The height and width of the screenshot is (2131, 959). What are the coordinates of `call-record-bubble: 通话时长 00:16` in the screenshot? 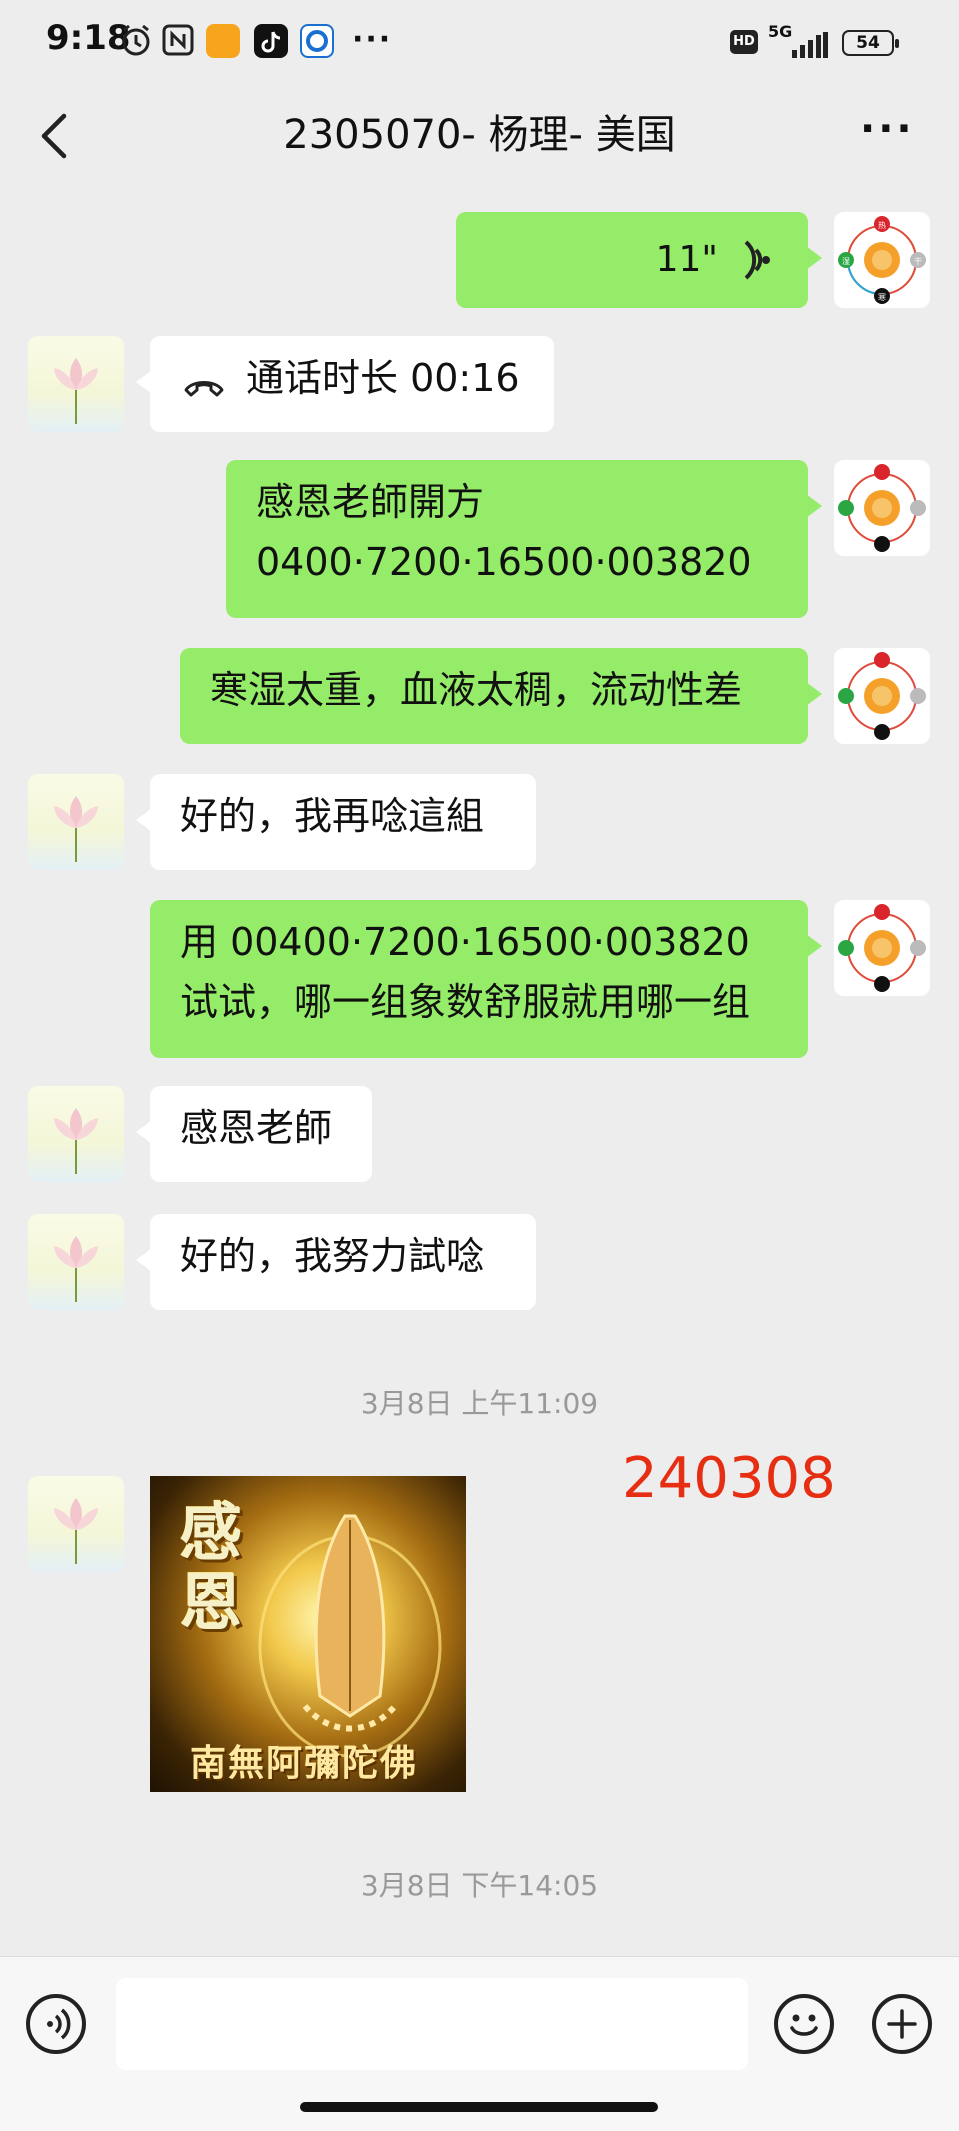 It's located at (345, 384).